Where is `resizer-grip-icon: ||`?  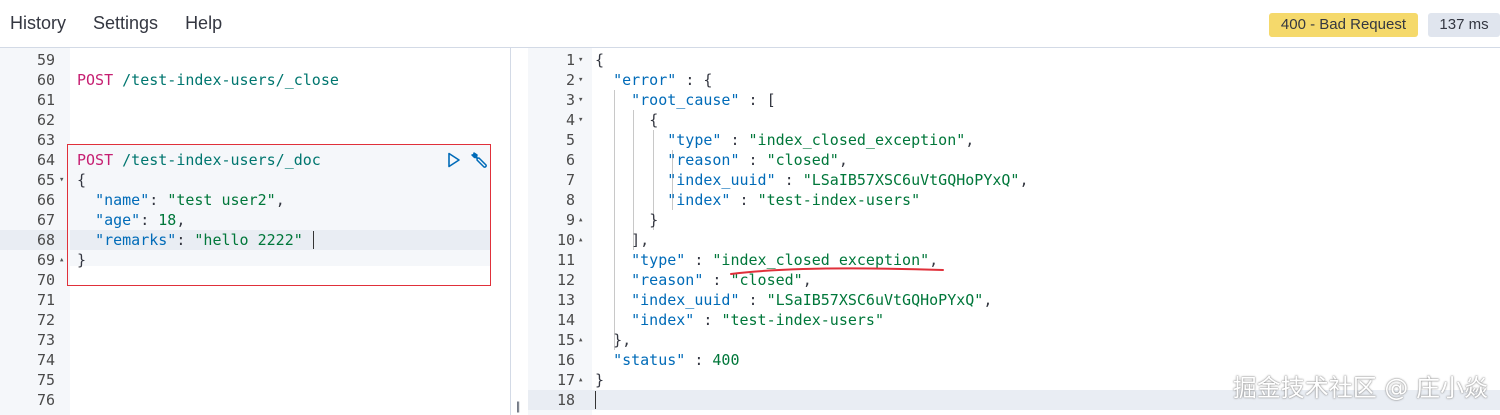
resizer-grip-icon: || is located at coordinates (518, 406).